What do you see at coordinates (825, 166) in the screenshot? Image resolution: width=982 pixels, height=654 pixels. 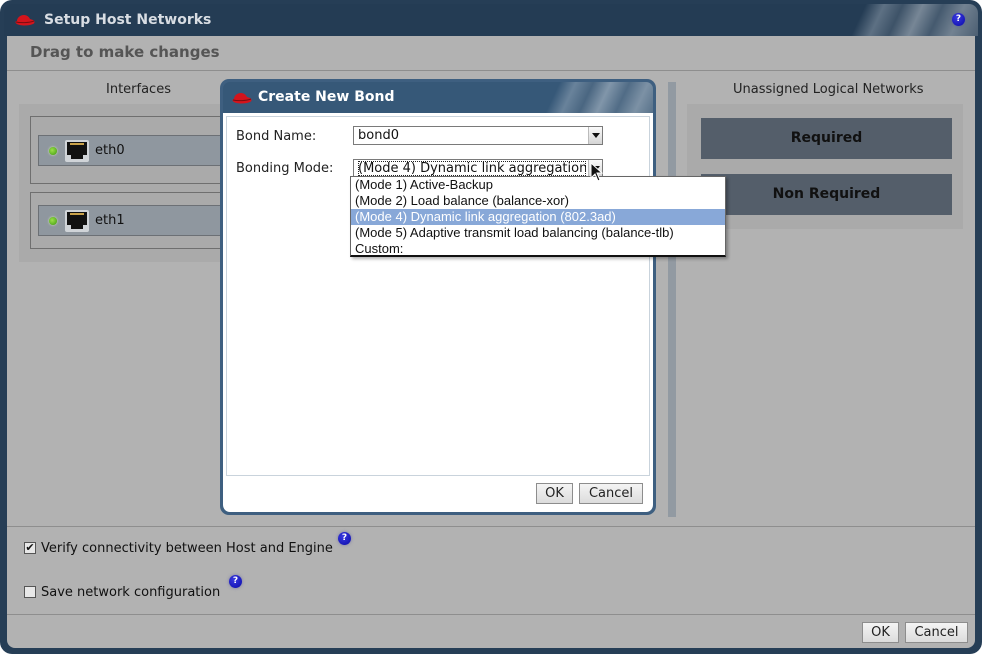 I see `unassigned-networks-panel: Required Non Required` at bounding box center [825, 166].